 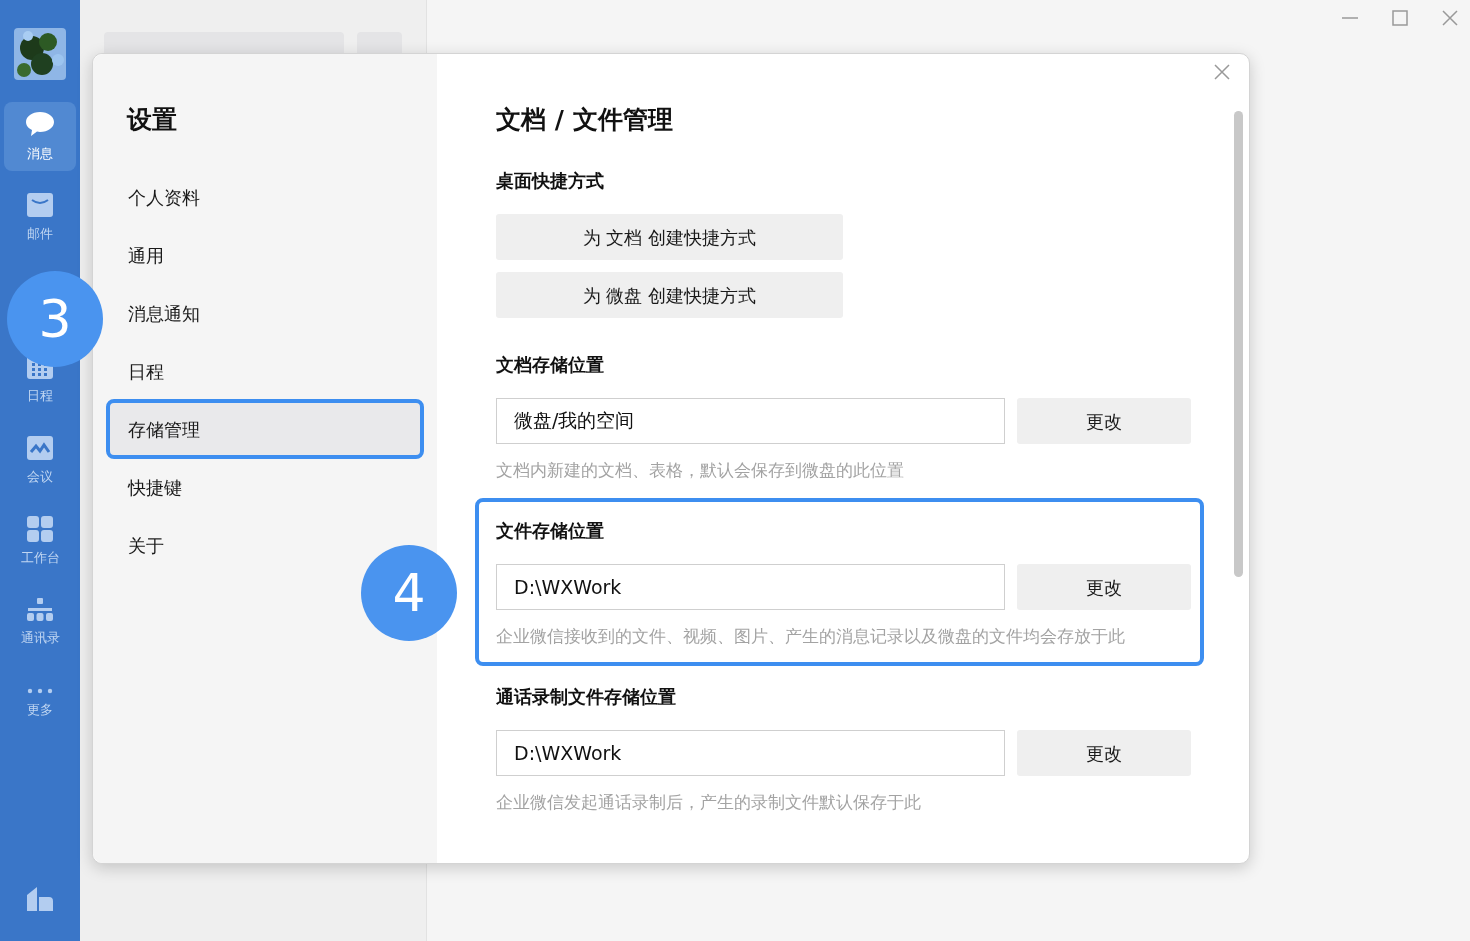 I want to click on settings-menu-item: 快捷键, so click(x=155, y=487).